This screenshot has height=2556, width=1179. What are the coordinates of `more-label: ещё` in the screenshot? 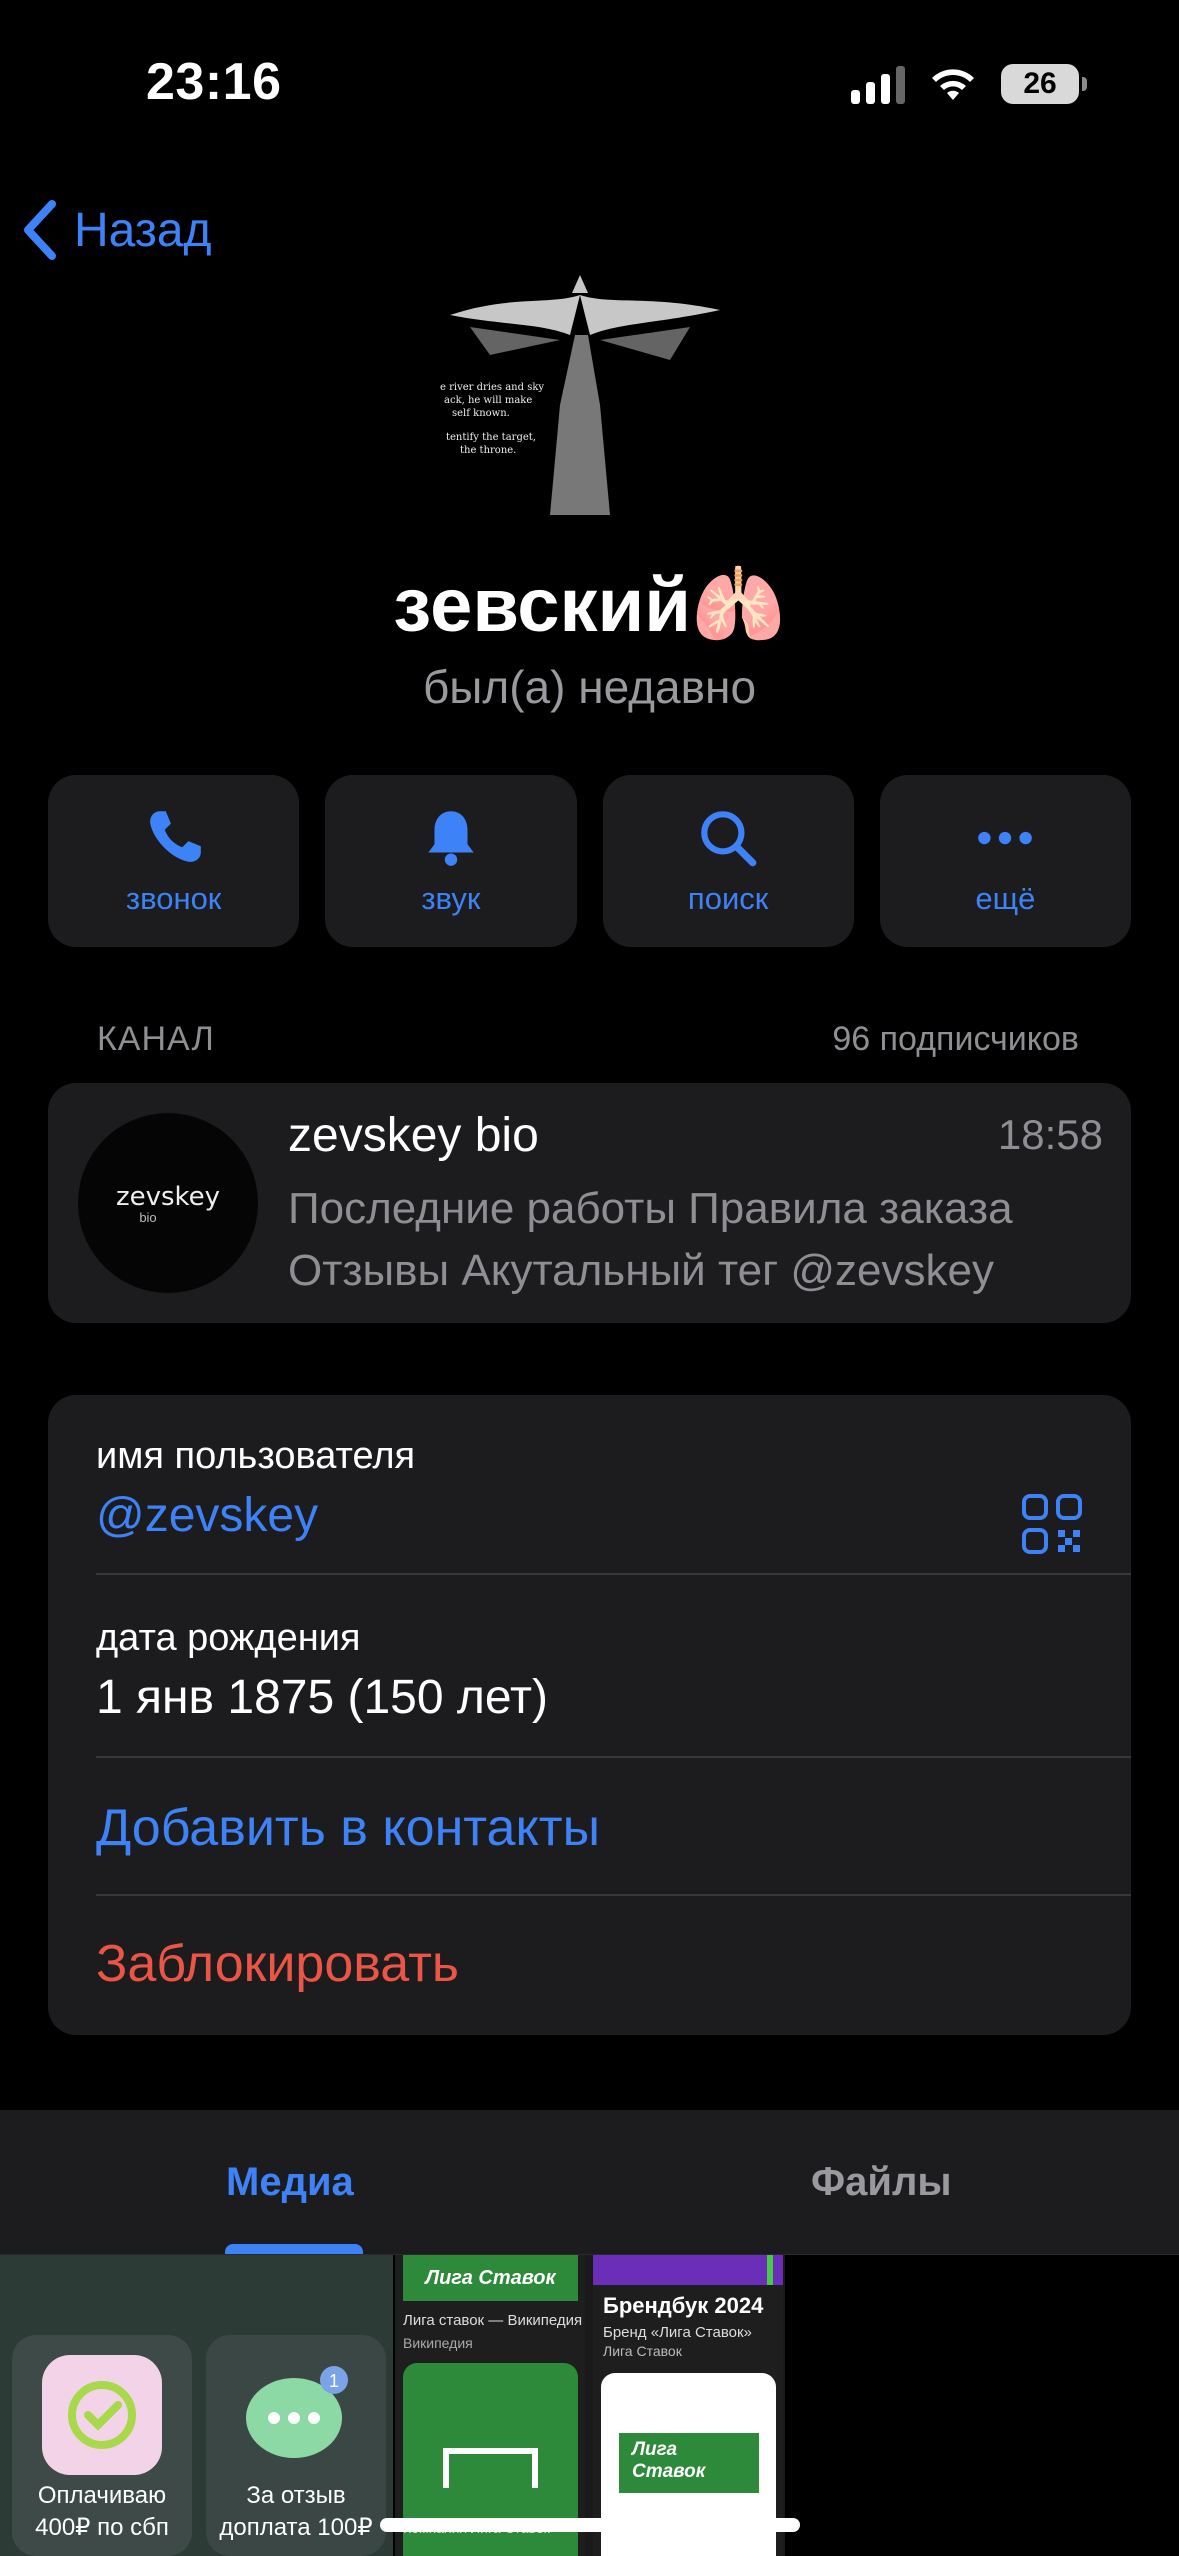 It's located at (1005, 898).